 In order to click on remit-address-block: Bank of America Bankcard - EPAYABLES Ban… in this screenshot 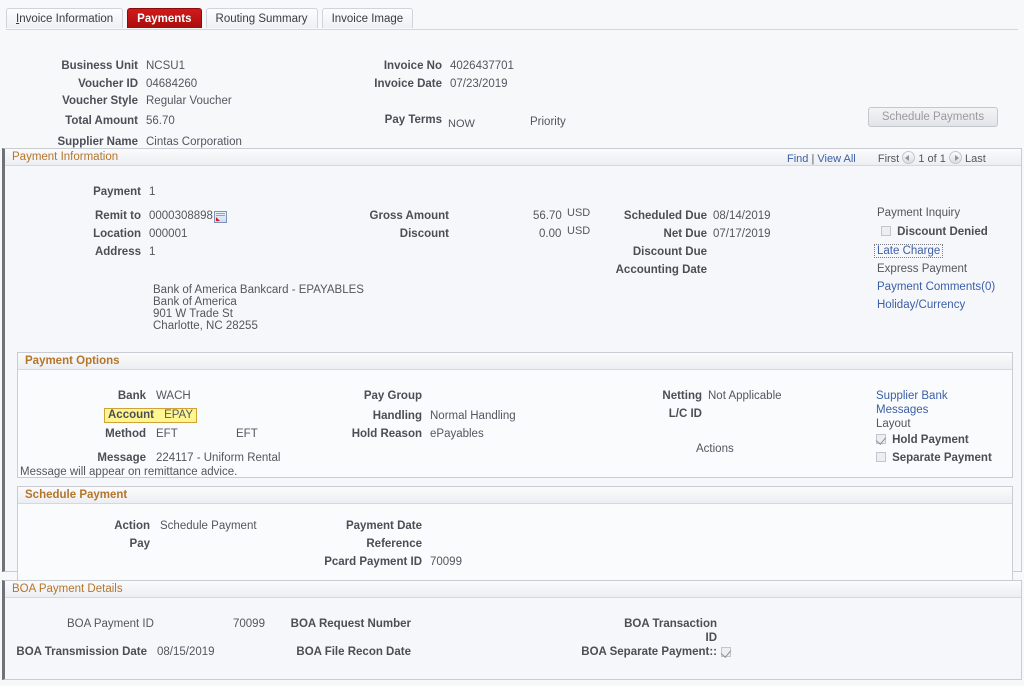, I will do `click(258, 308)`.